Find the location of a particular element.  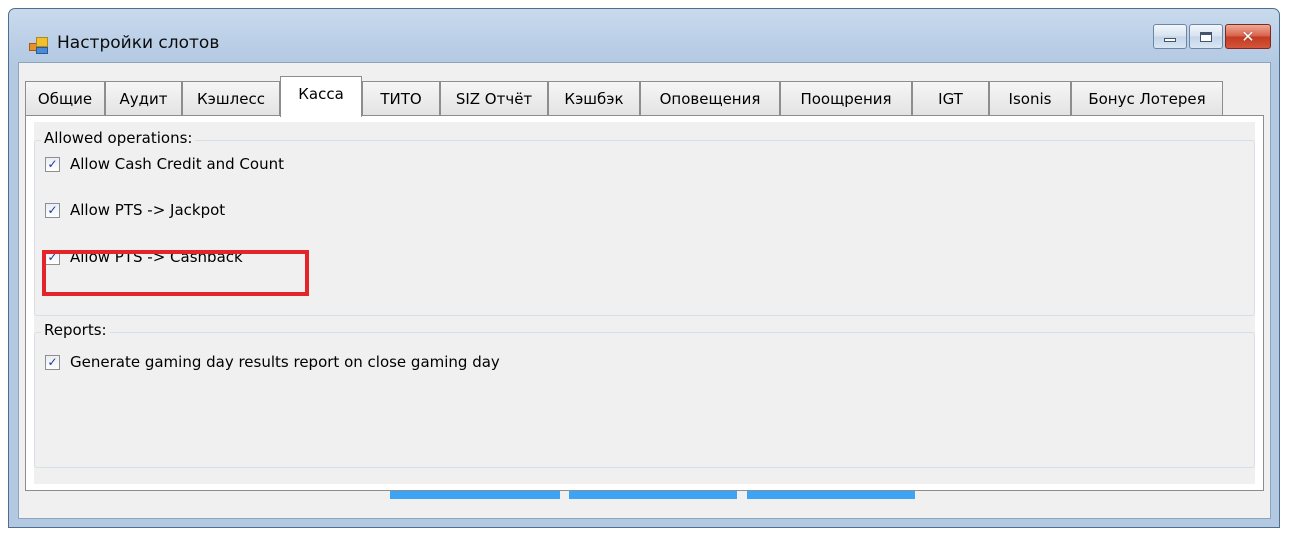

tab-notifications: Оповещения is located at coordinates (710, 98).